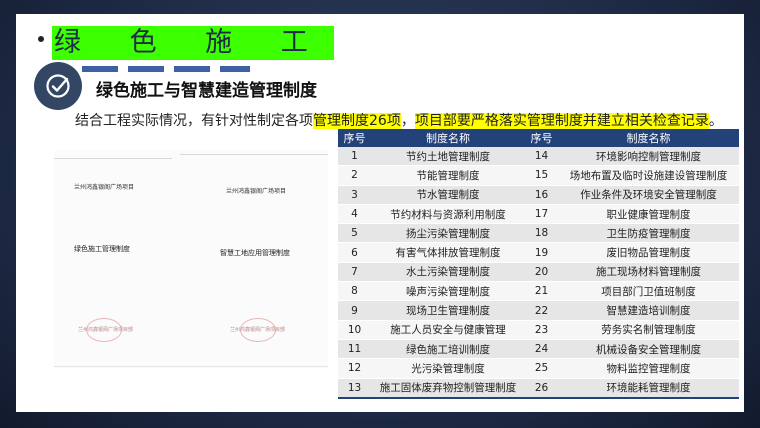  What do you see at coordinates (354, 252) in the screenshot?
I see `table-cell: 6` at bounding box center [354, 252].